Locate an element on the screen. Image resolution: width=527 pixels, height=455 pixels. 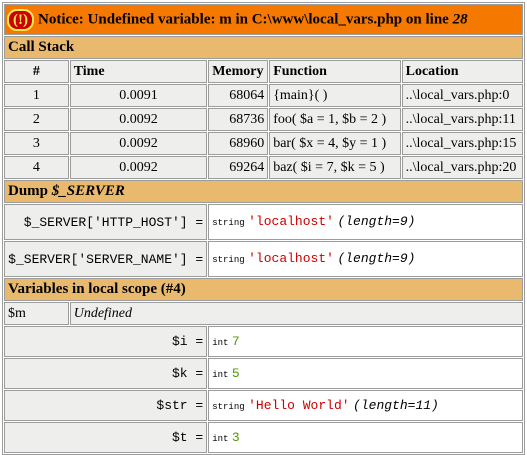
notice-line-number: 28 is located at coordinates (460, 18).